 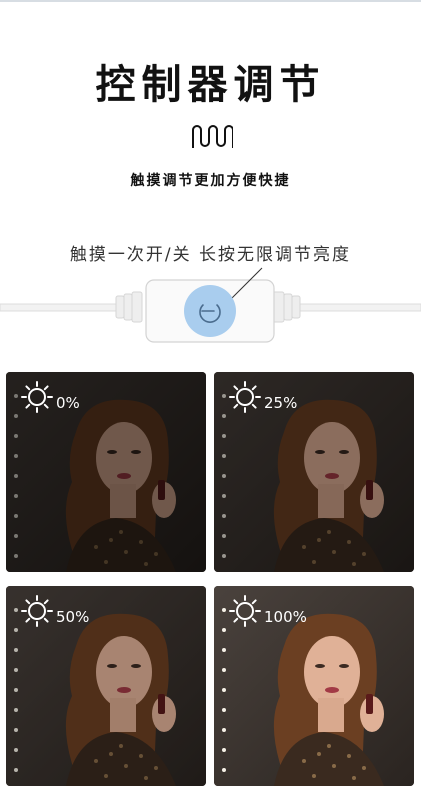 What do you see at coordinates (210, 255) in the screenshot?
I see `controller-caption: 触摸一次开/关 长按无限调节亮度` at bounding box center [210, 255].